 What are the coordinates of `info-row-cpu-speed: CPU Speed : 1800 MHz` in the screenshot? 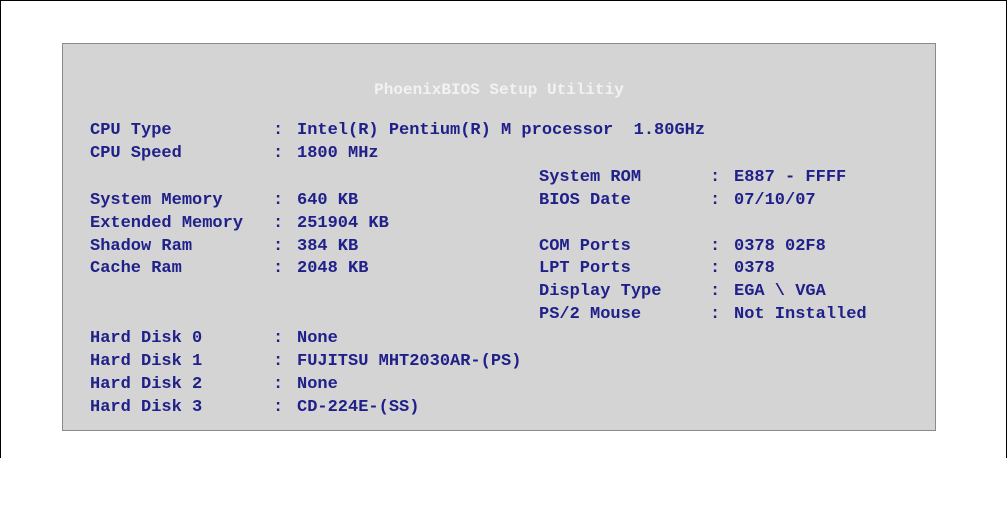 It's located at (510, 154).